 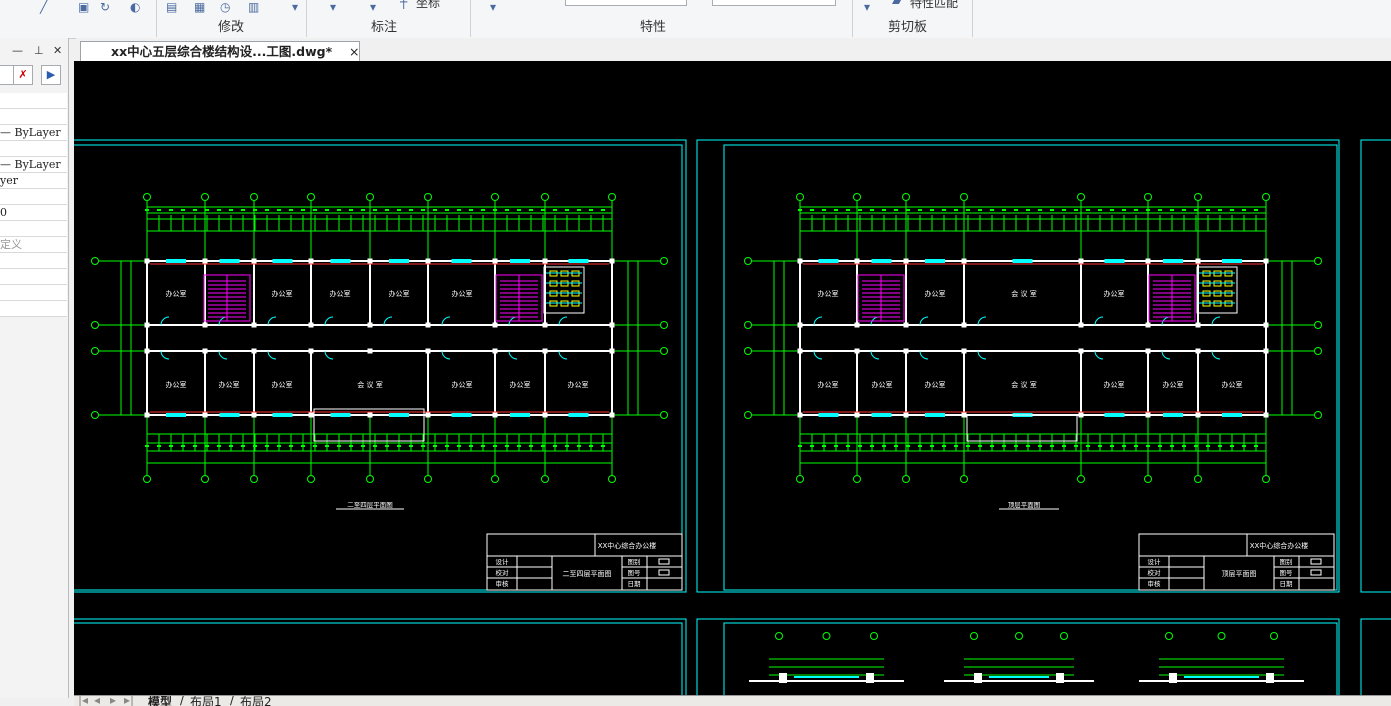 What do you see at coordinates (135, 7) in the screenshot?
I see `scale-icon: ◐` at bounding box center [135, 7].